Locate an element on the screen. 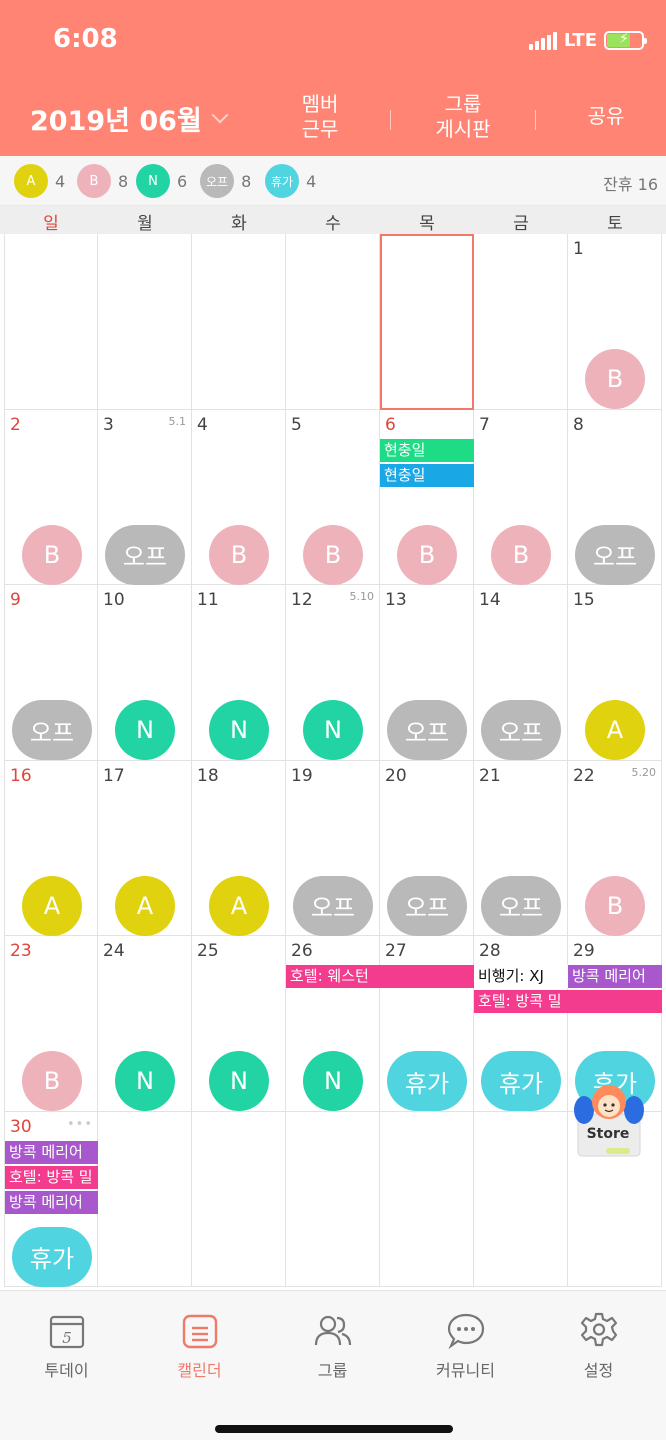  day-number: 20 is located at coordinates (396, 775).